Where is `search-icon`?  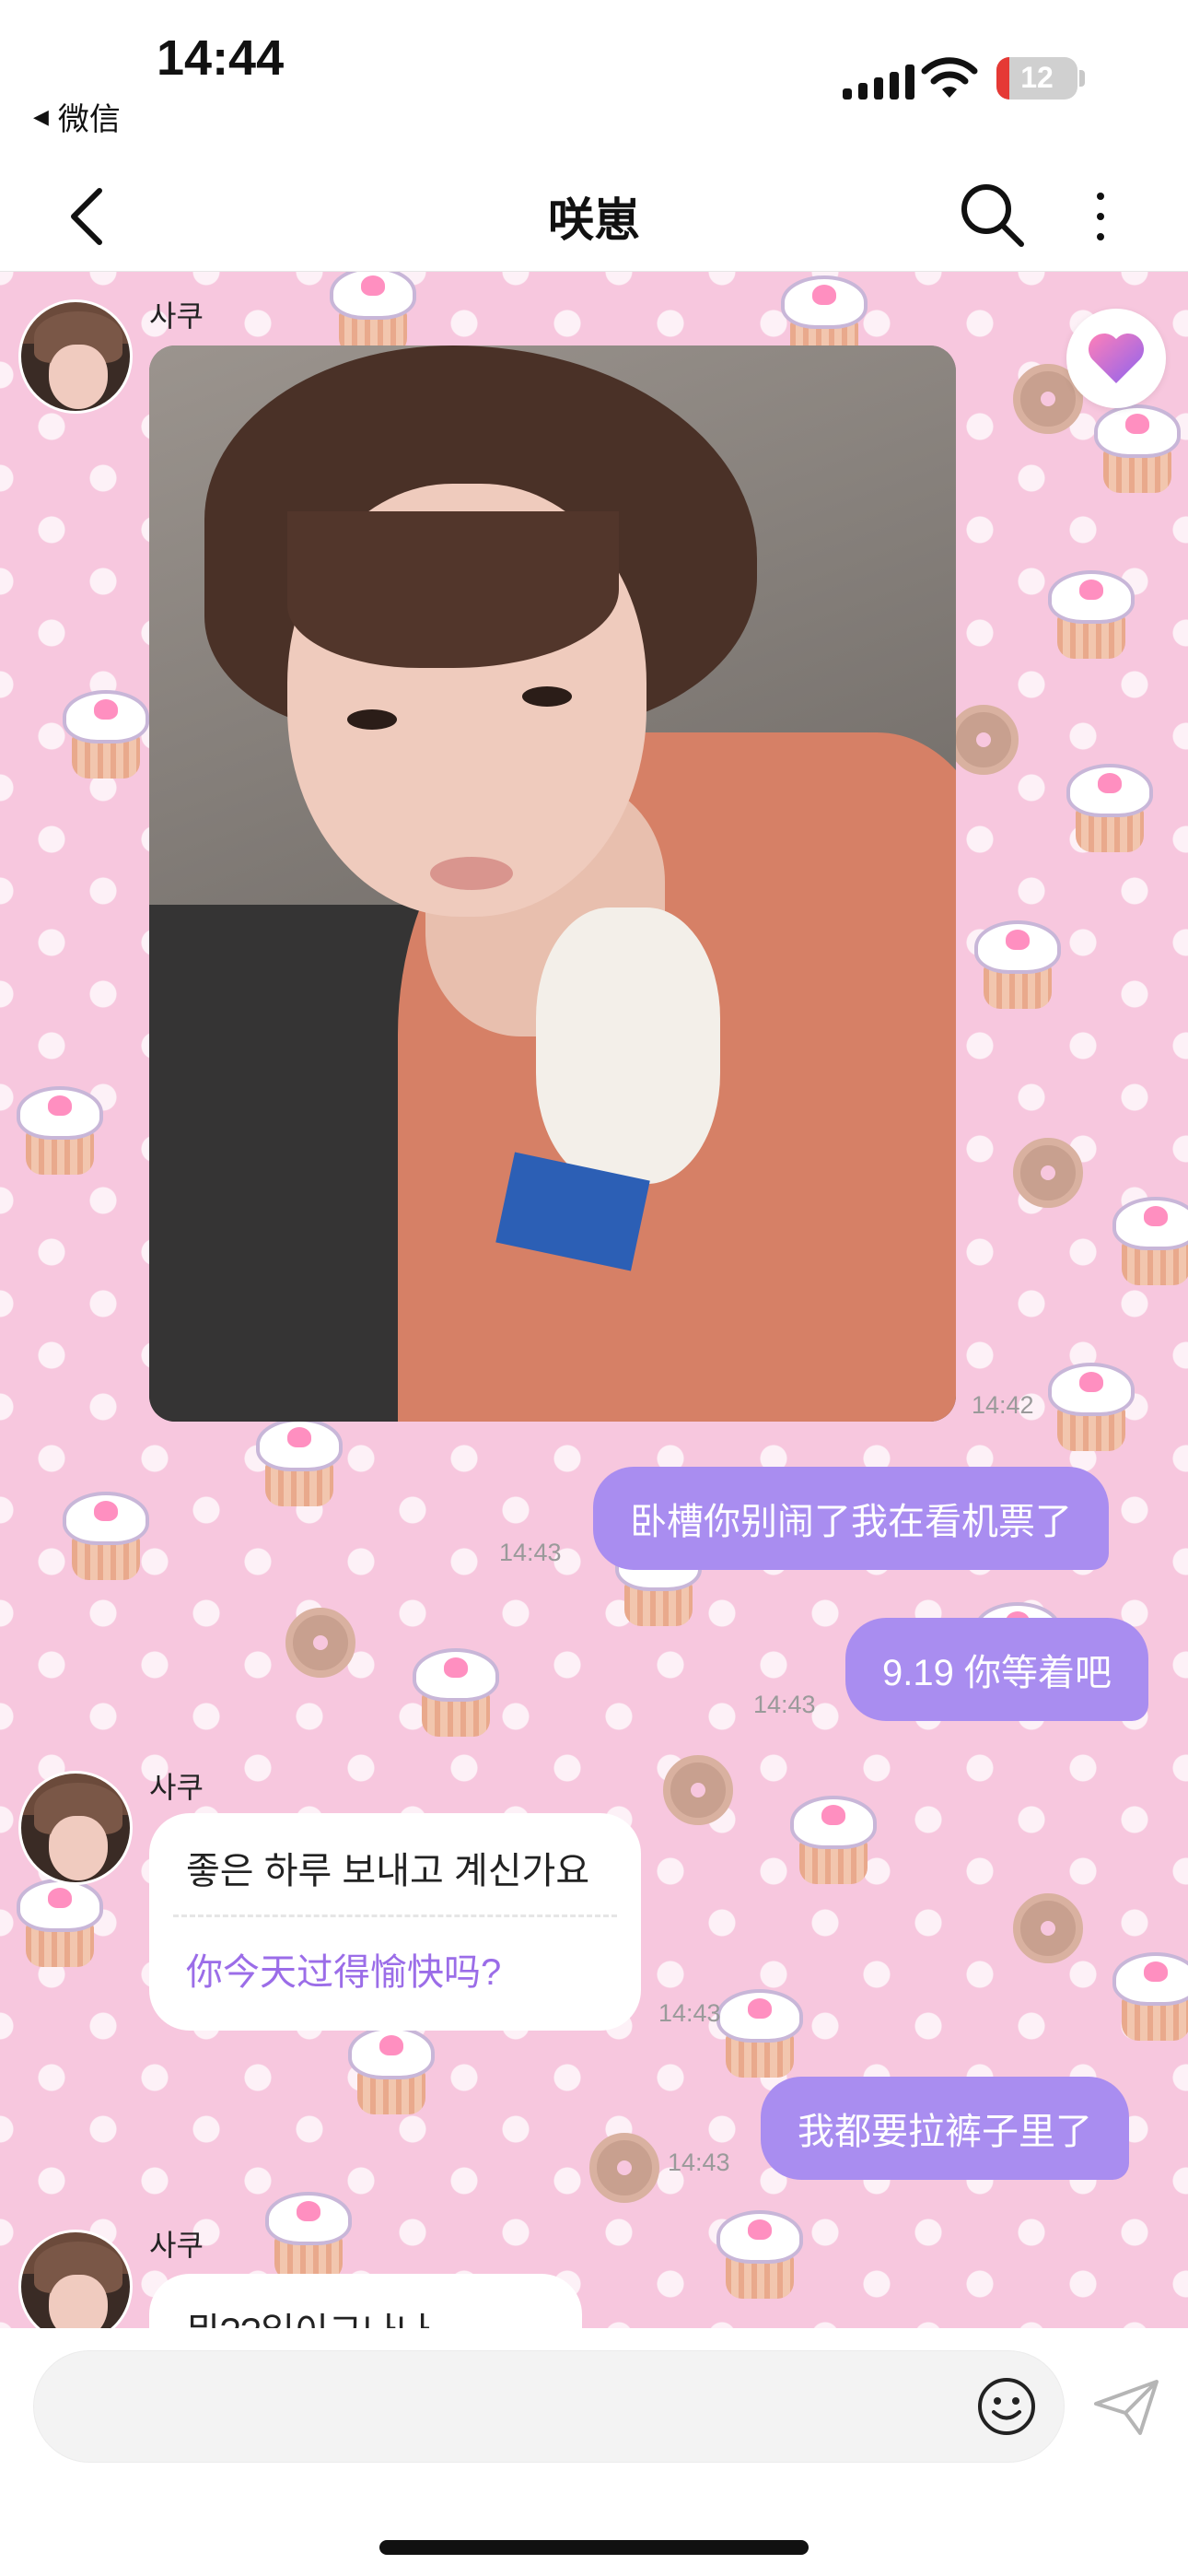
search-icon is located at coordinates (992, 214).